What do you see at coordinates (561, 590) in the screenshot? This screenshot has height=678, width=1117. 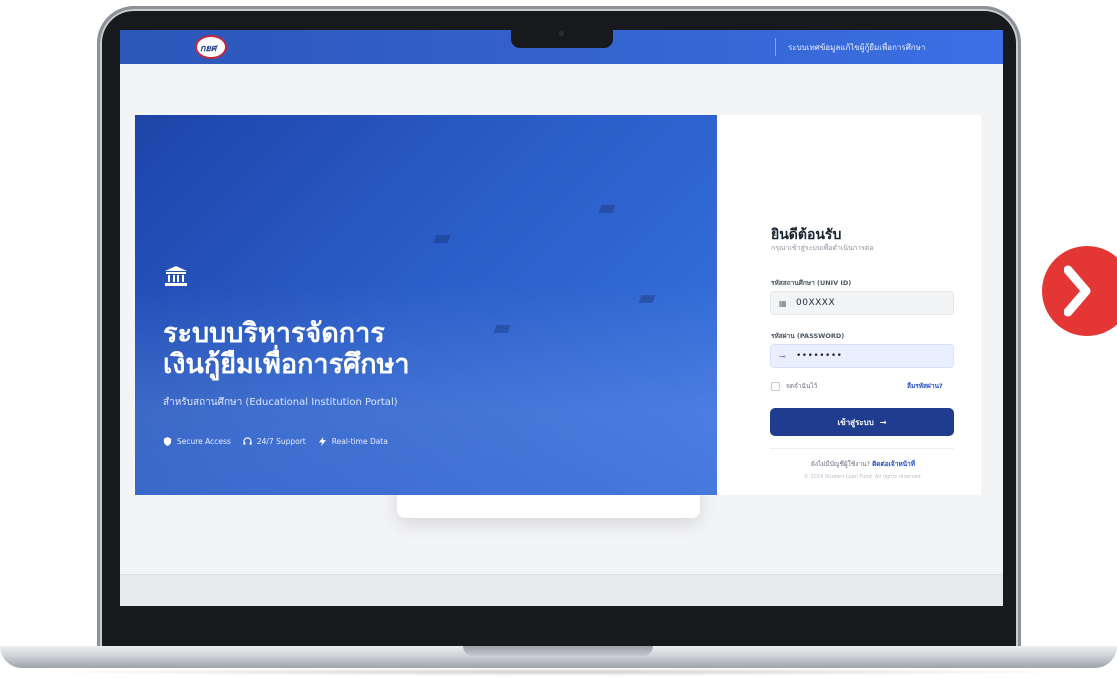 I see `page-footer-area` at bounding box center [561, 590].